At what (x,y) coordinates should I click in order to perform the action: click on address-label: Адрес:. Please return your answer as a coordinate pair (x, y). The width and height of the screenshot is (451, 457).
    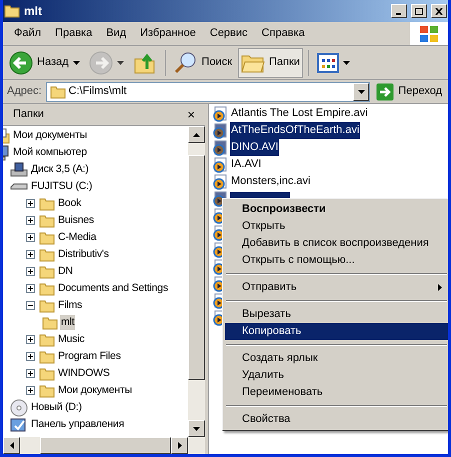
    Looking at the image, I should click on (24, 92).